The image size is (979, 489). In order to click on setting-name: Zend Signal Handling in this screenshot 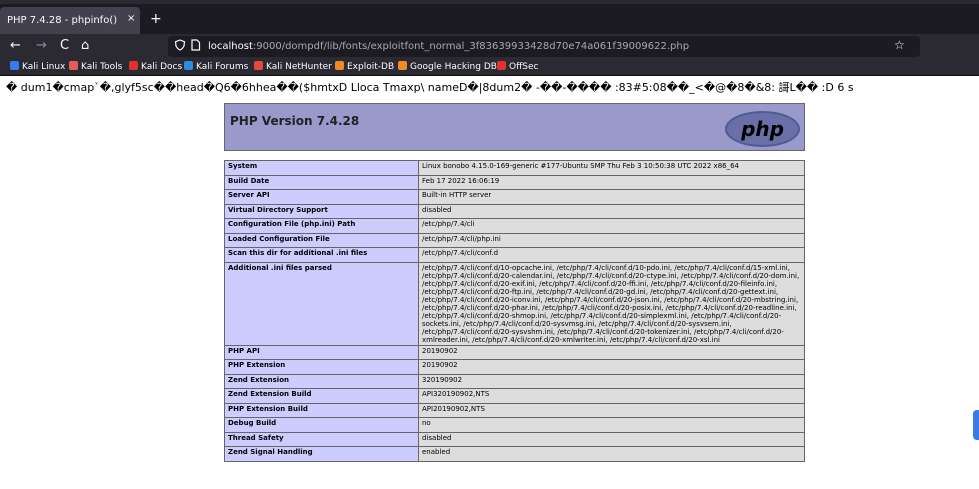, I will do `click(321, 454)`.